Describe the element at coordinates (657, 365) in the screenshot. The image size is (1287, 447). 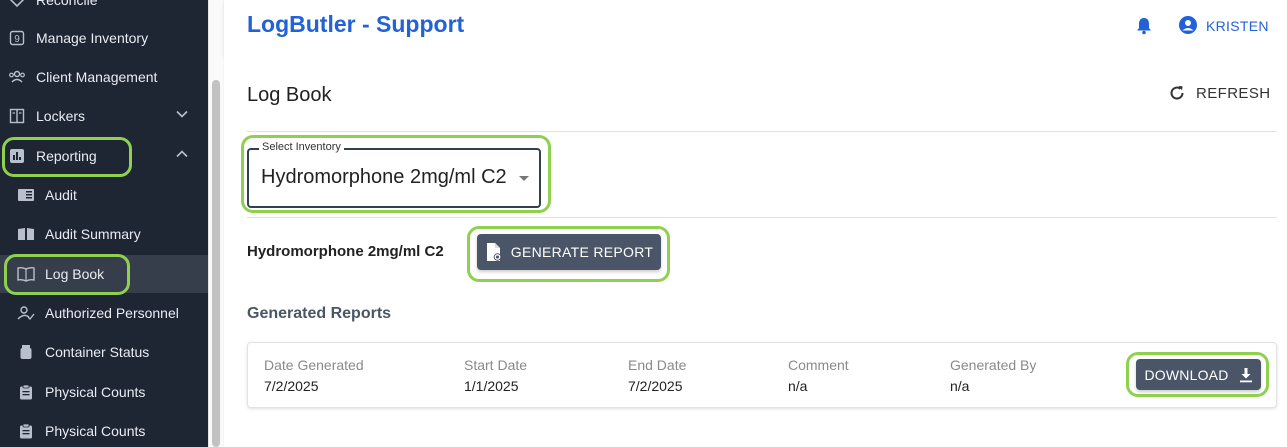
I see `end-date-header: End Date` at that location.